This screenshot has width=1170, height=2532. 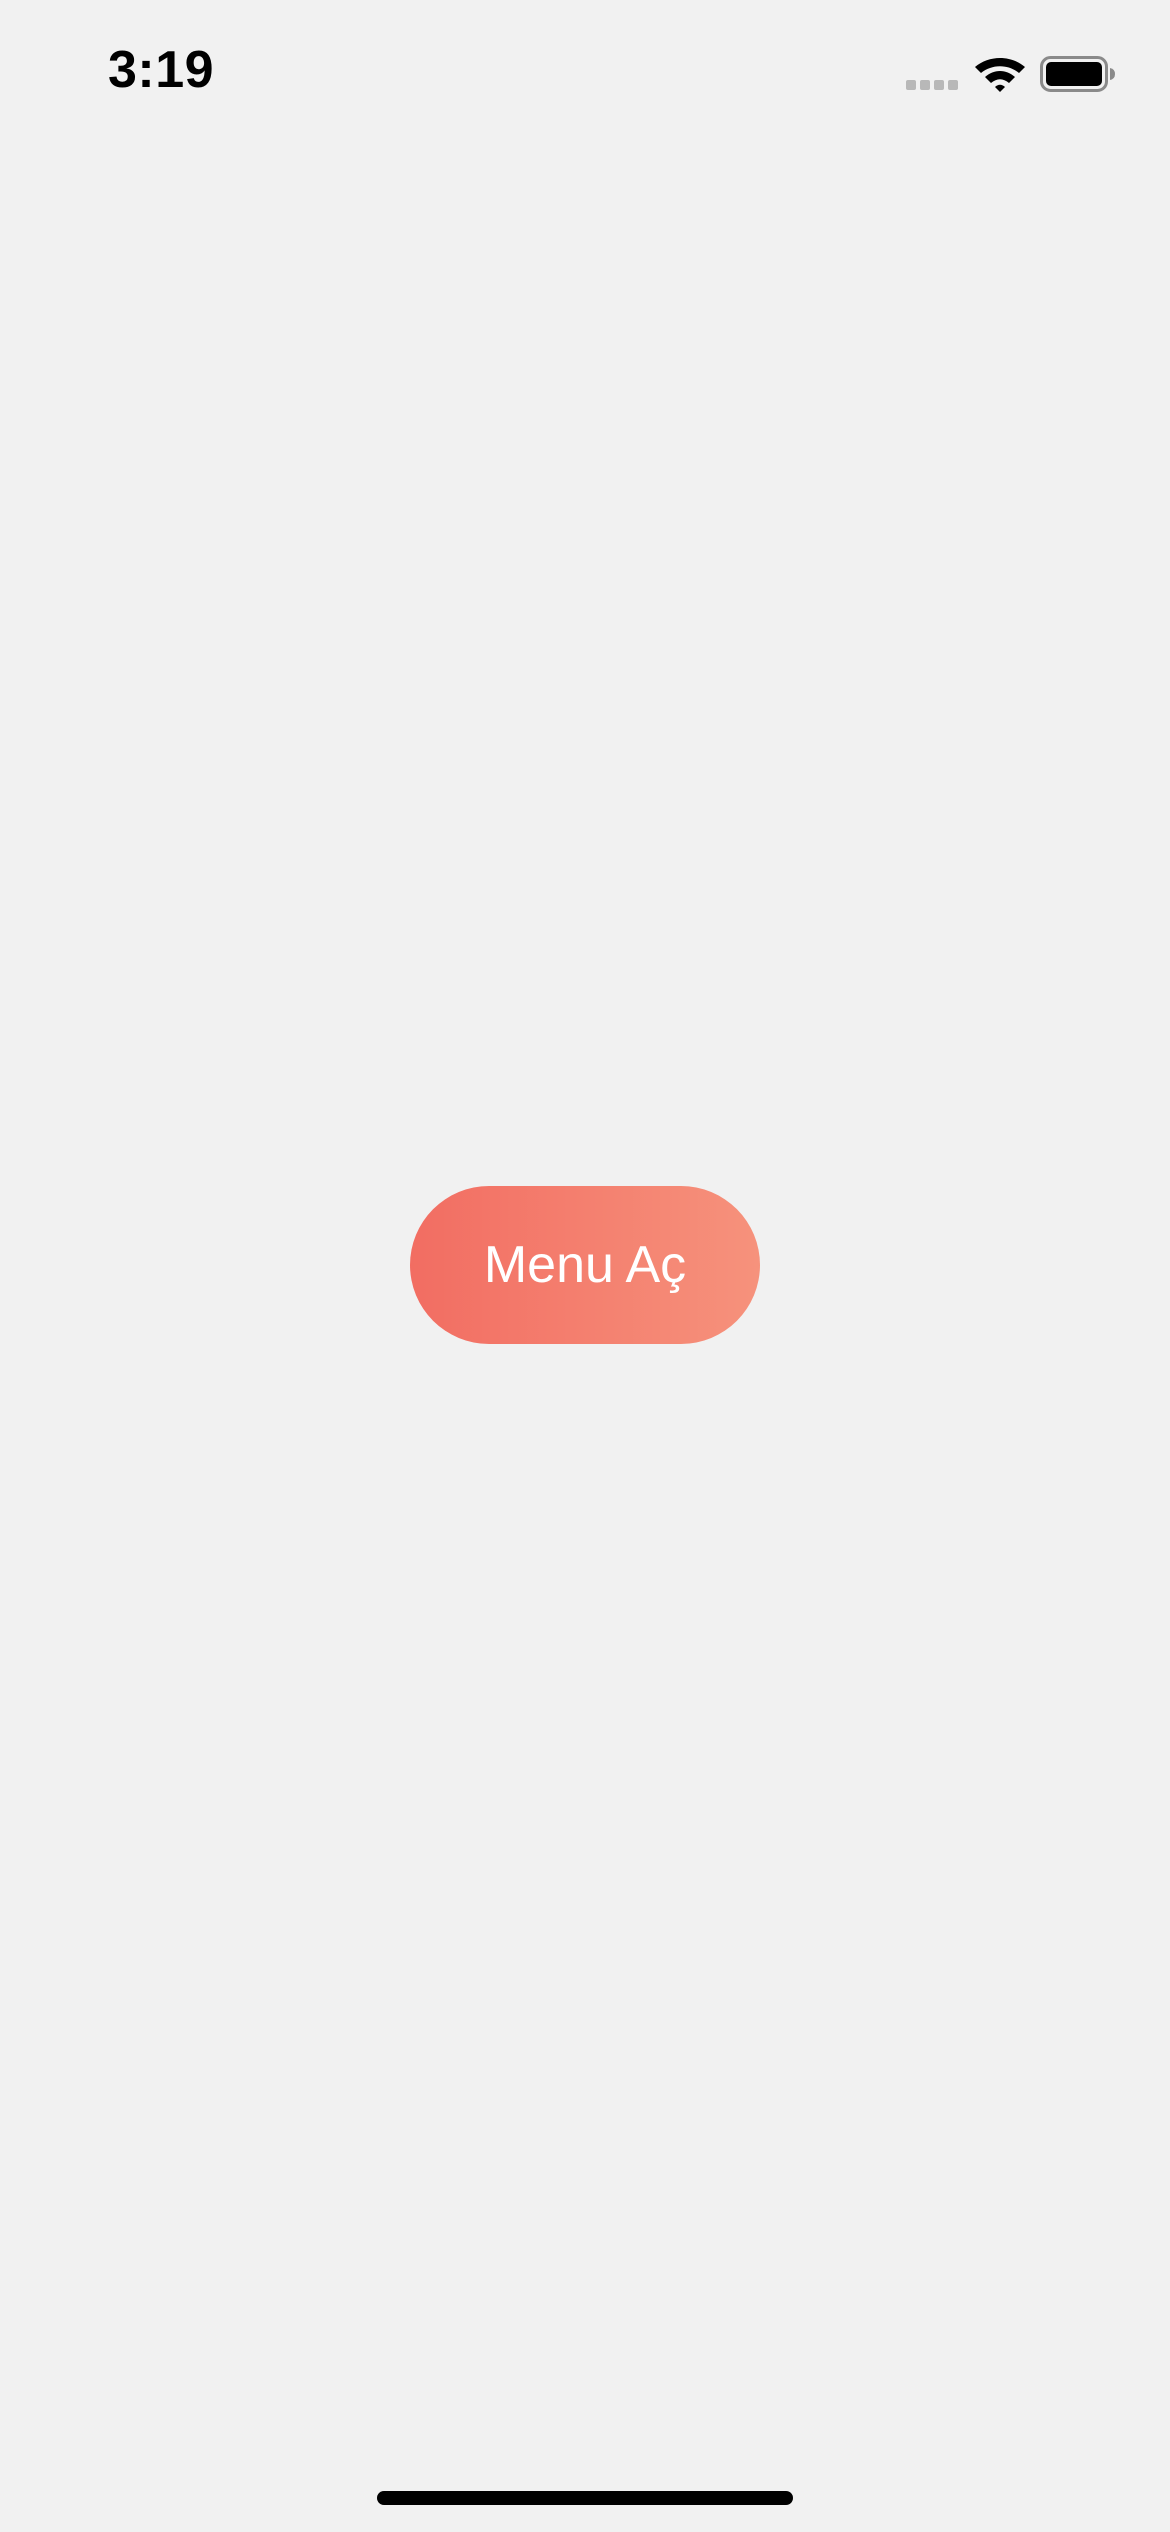 What do you see at coordinates (585, 2498) in the screenshot?
I see `home-indicator` at bounding box center [585, 2498].